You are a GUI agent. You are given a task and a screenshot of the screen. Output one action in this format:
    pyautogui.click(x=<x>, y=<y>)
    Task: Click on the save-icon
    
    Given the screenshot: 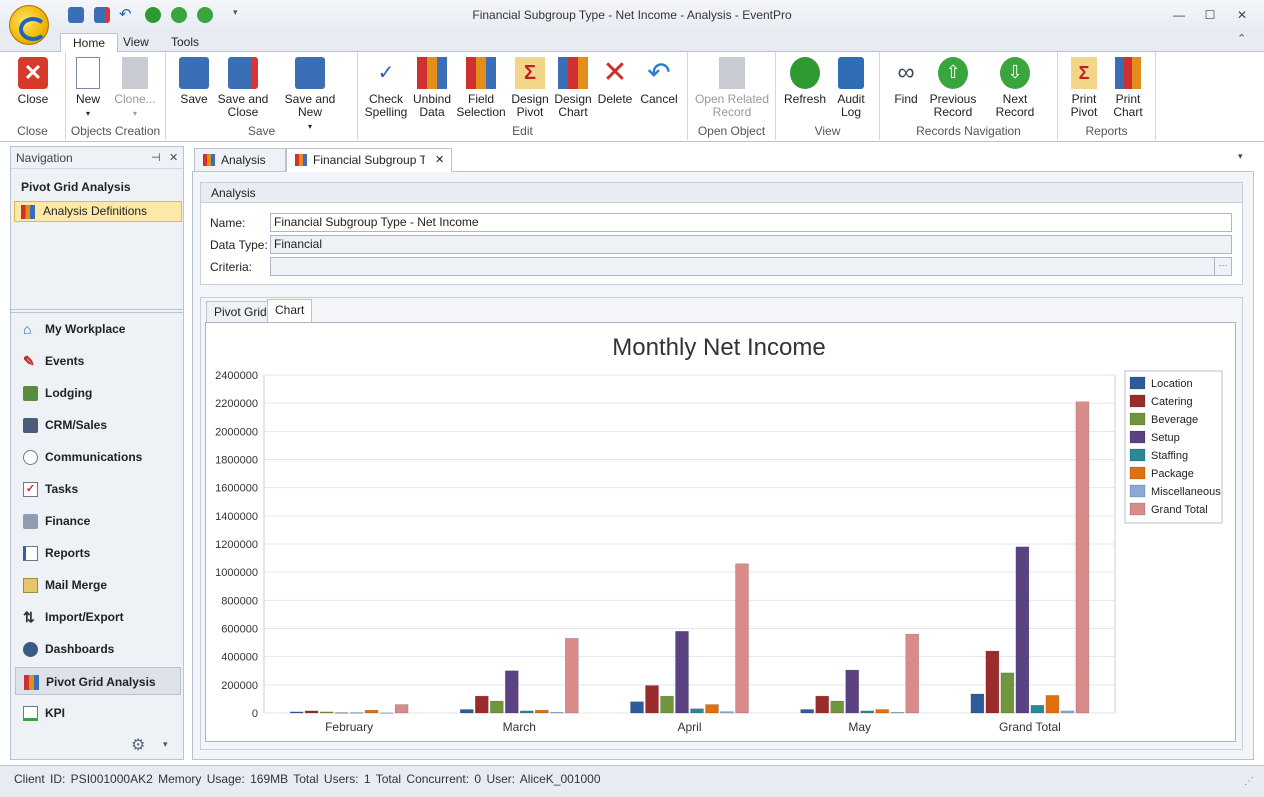 What is the action you would take?
    pyautogui.click(x=194, y=73)
    